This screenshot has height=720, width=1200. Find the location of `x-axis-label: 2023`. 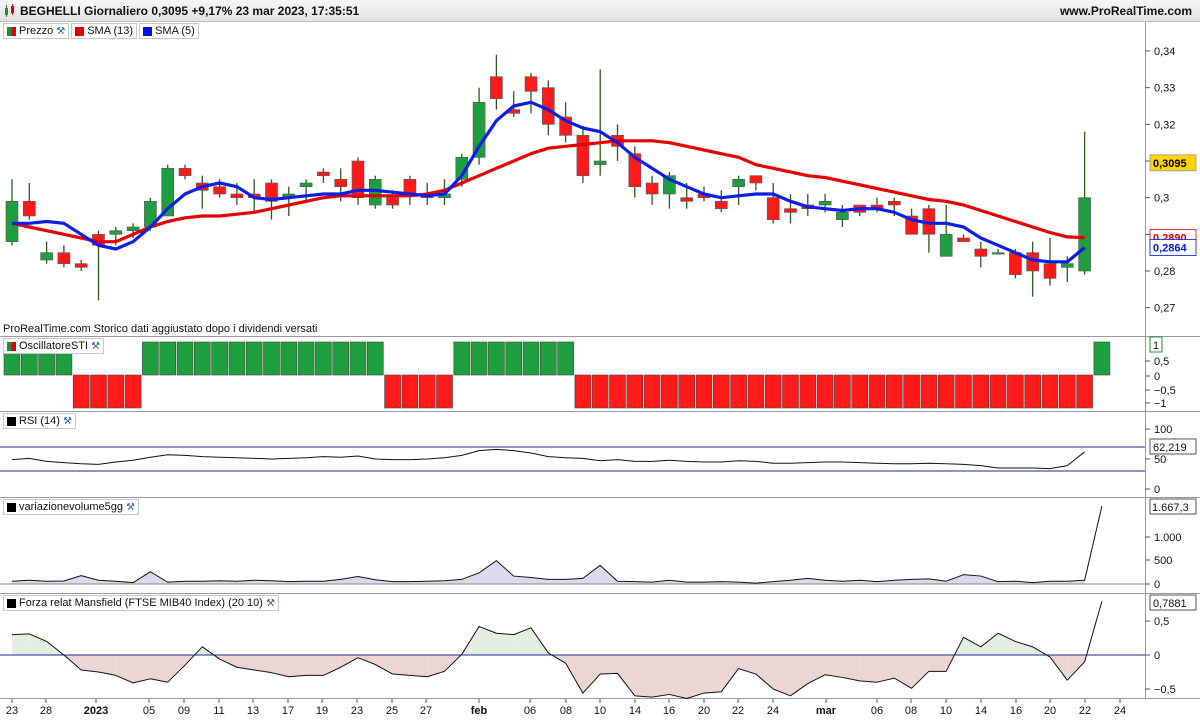

x-axis-label: 2023 is located at coordinates (96, 711).